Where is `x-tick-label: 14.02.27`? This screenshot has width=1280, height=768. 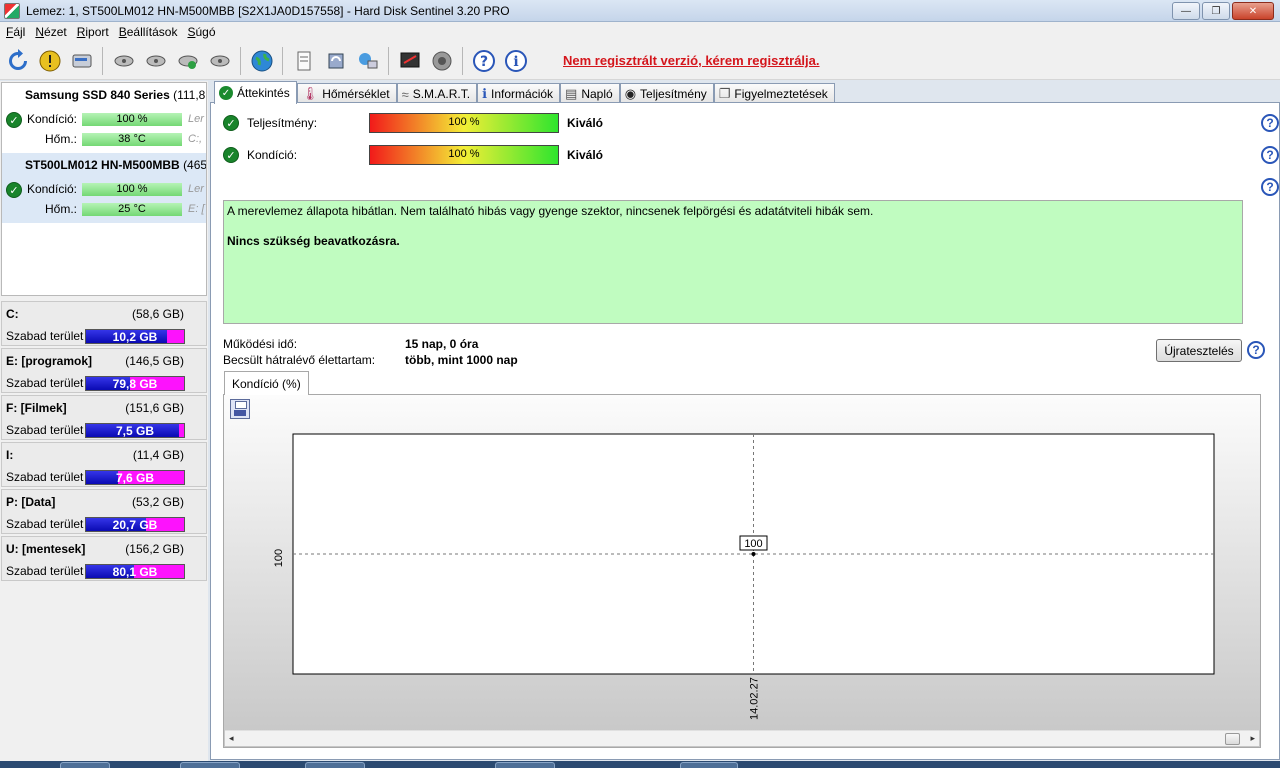
x-tick-label: 14.02.27 is located at coordinates (755, 698).